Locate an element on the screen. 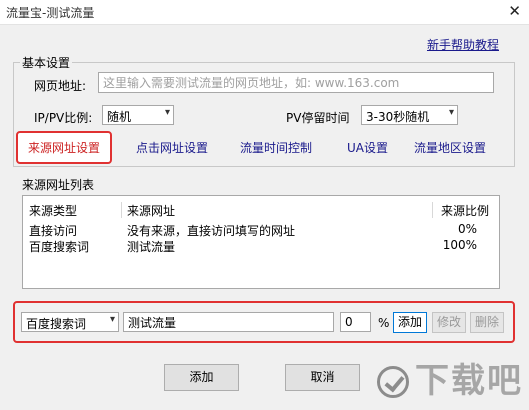 This screenshot has height=410, width=529. delete-source-button: 删除 is located at coordinates (487, 322).